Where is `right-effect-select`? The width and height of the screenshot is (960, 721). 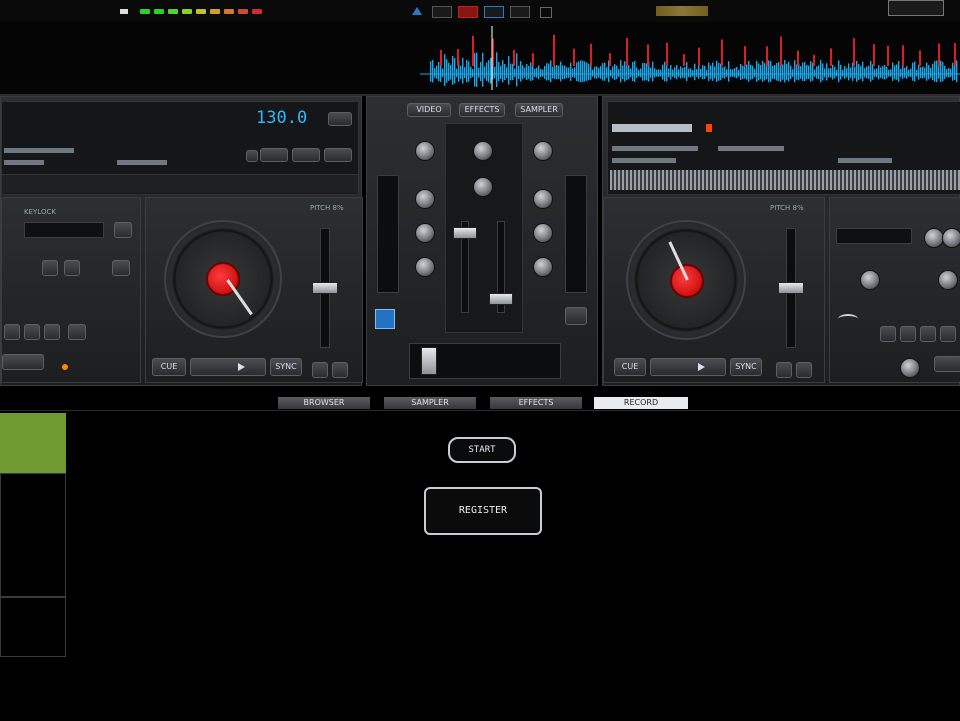 right-effect-select is located at coordinates (874, 236).